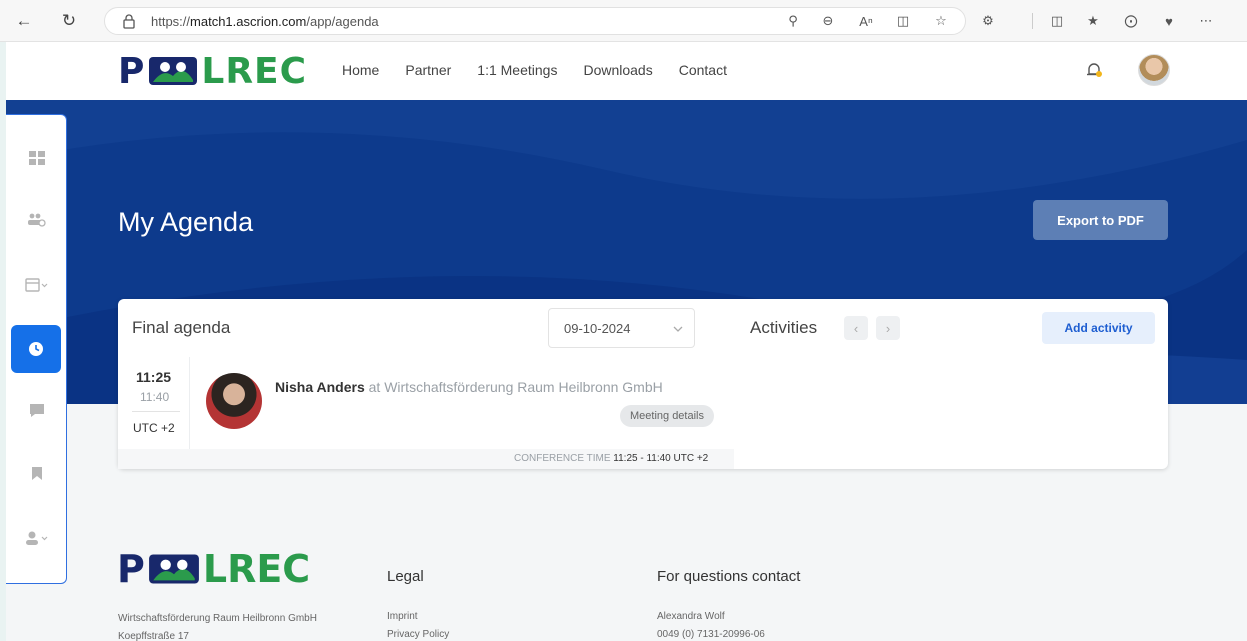 The height and width of the screenshot is (641, 1247). What do you see at coordinates (36, 410) in the screenshot?
I see `chat-icon` at bounding box center [36, 410].